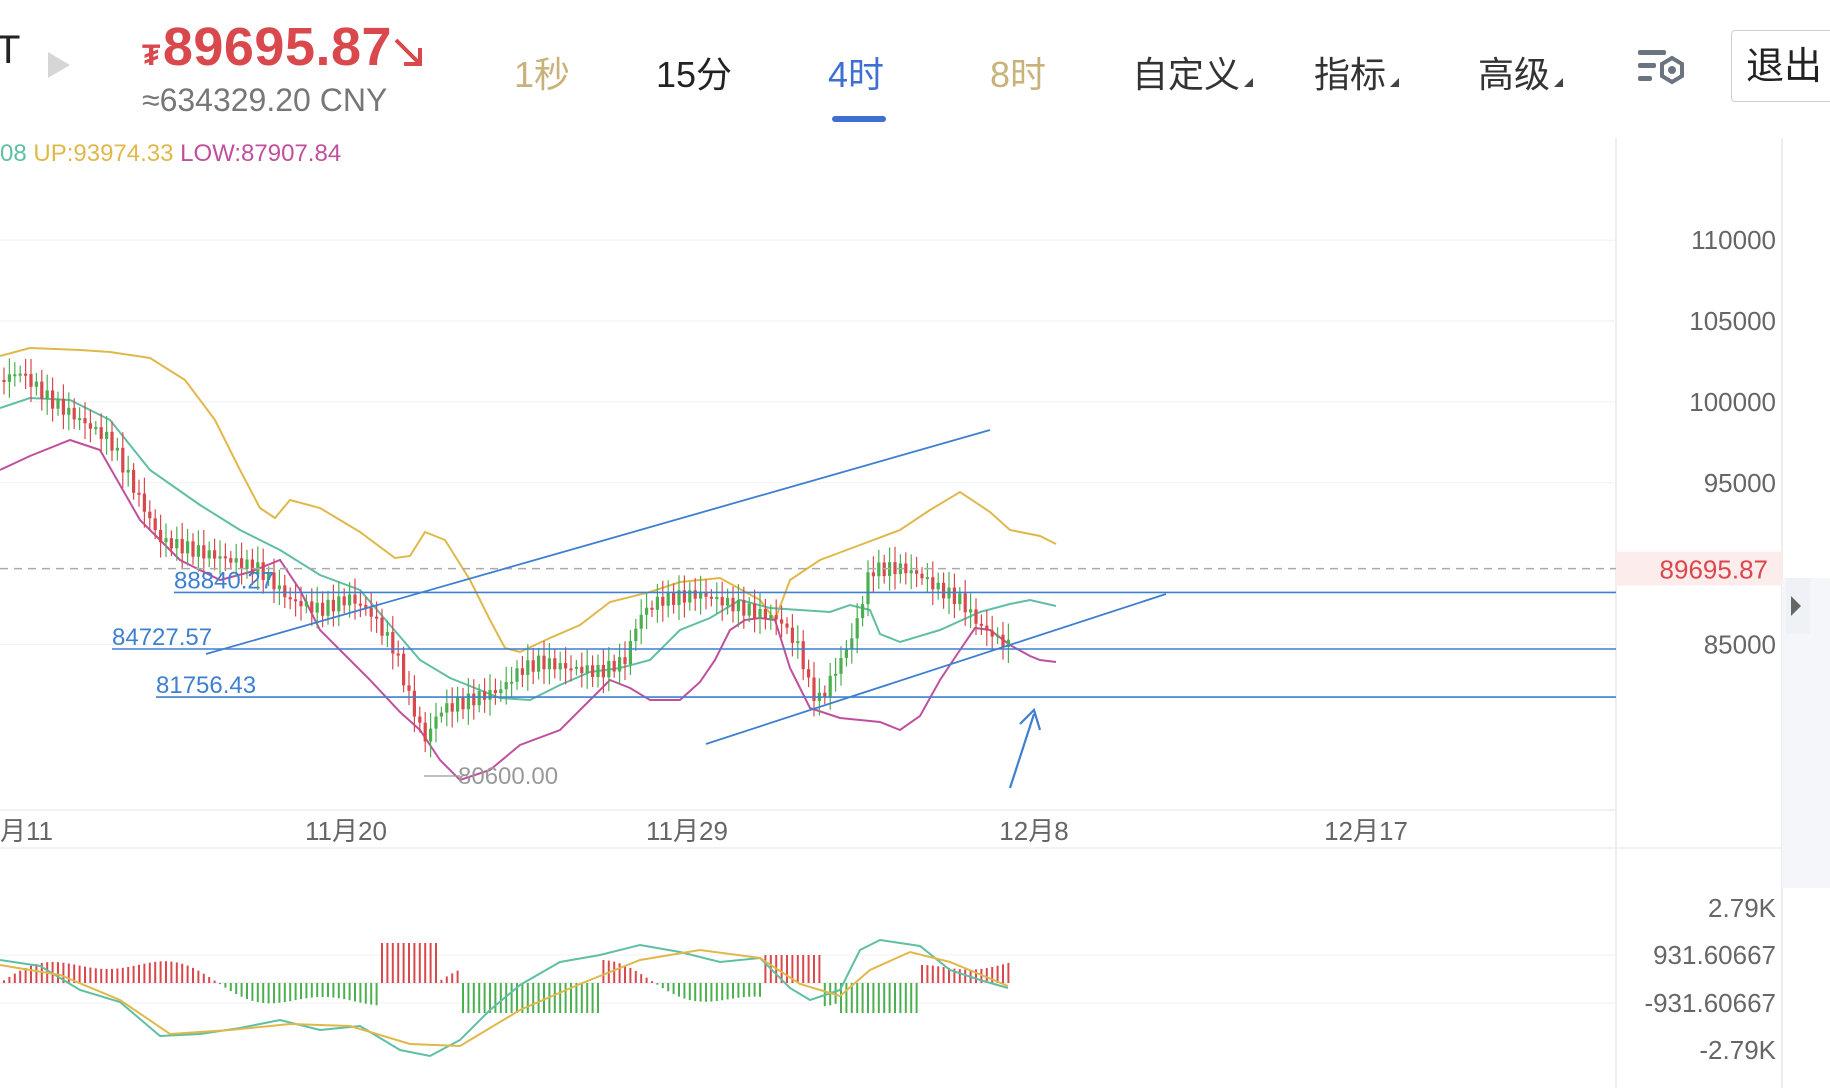  What do you see at coordinates (1366, 831) in the screenshot?
I see `time-tick-label: 12月17` at bounding box center [1366, 831].